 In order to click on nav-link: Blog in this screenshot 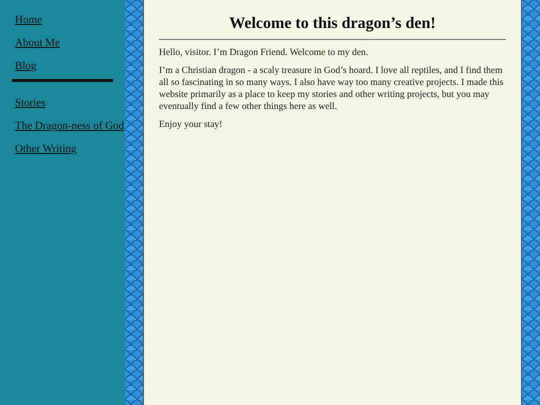, I will do `click(25, 66)`.